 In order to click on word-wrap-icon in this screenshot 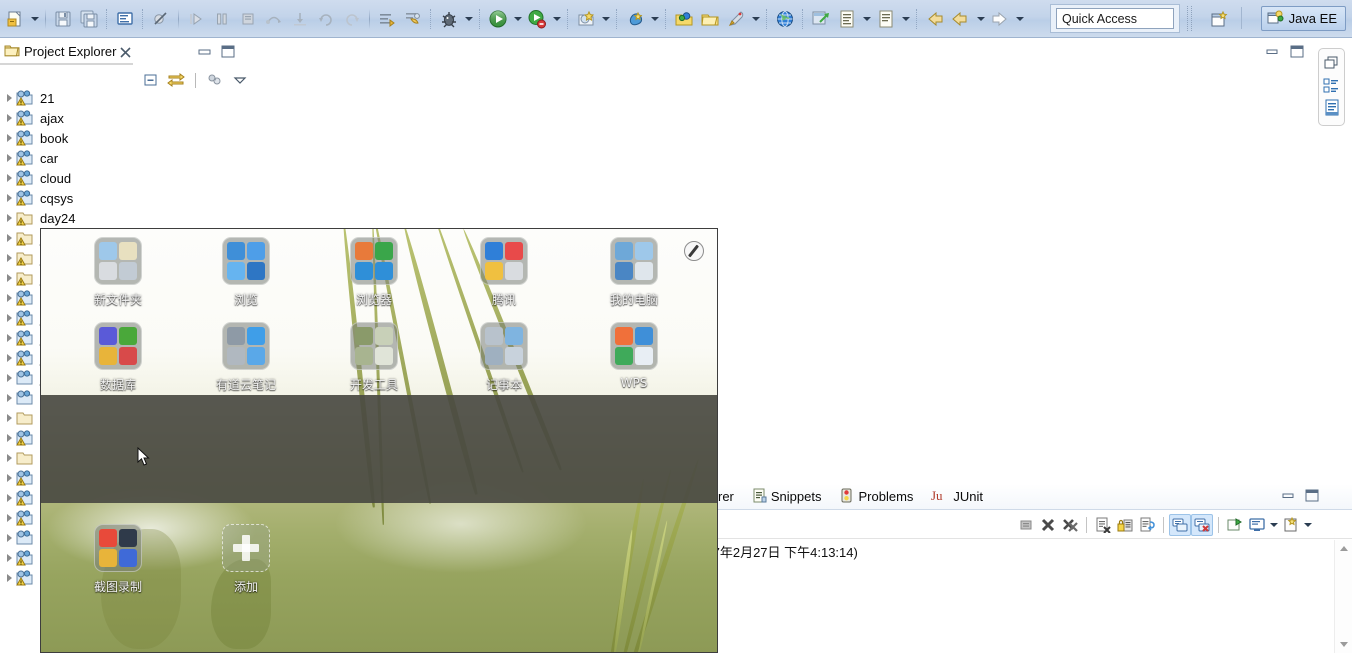, I will do `click(1147, 525)`.